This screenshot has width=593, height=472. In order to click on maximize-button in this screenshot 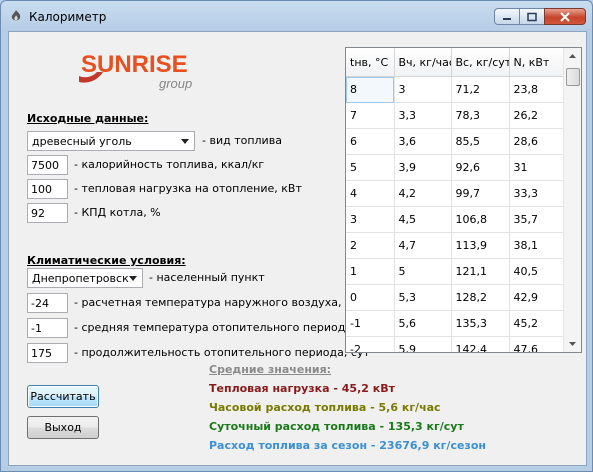, I will do `click(532, 16)`.